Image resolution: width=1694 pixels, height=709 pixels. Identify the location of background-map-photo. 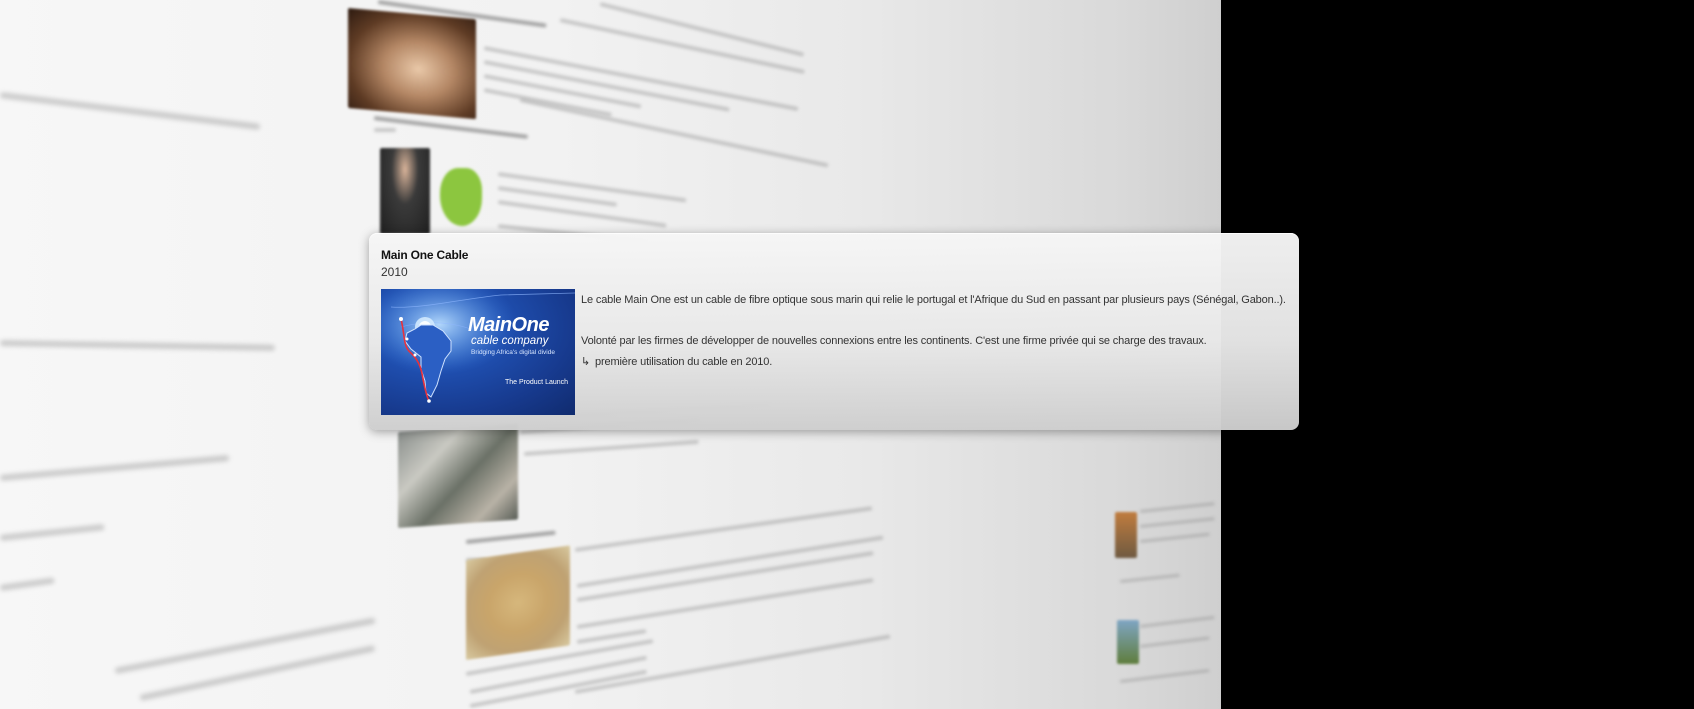
(518, 602).